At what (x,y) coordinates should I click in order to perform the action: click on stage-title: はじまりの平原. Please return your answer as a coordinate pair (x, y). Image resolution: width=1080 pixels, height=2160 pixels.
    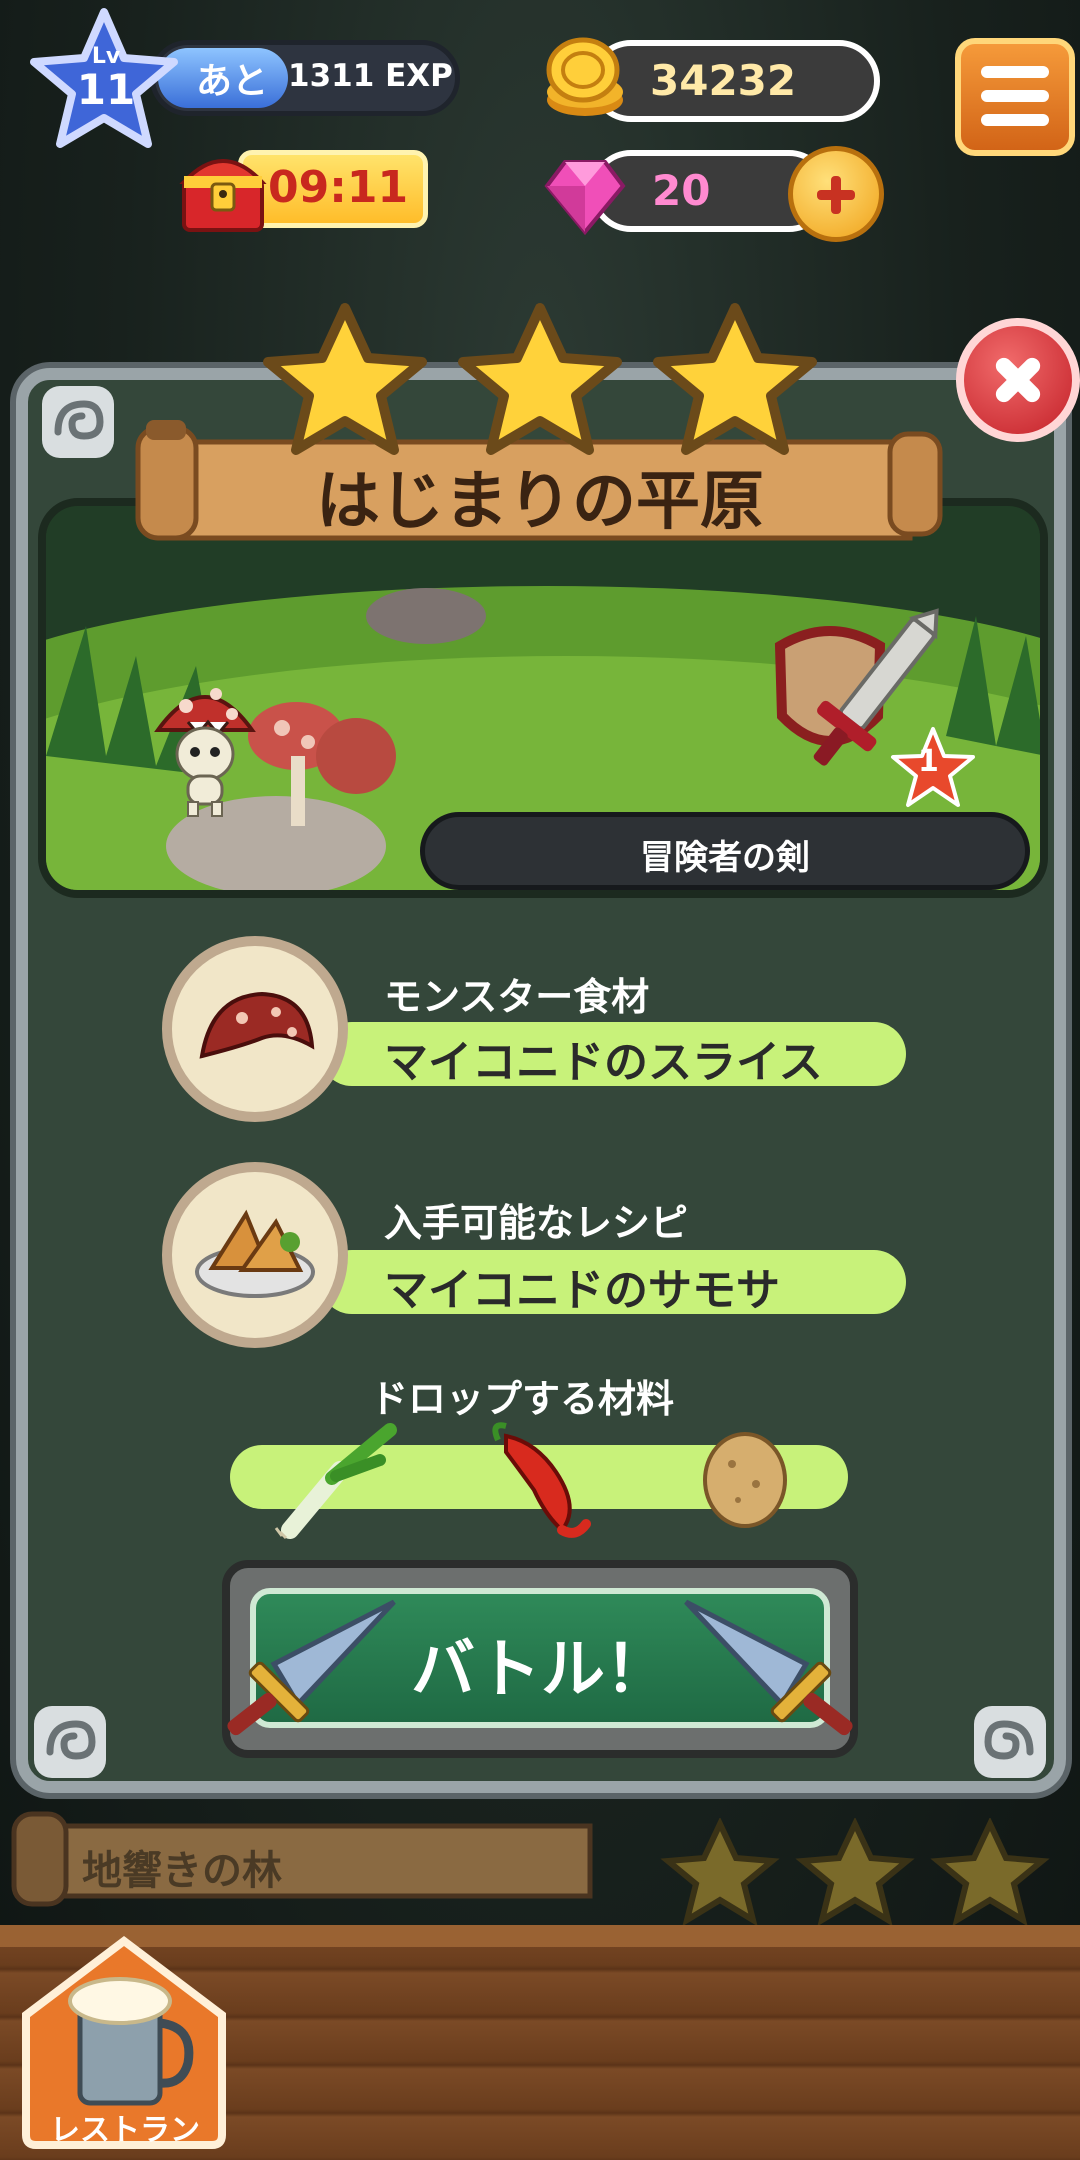
    Looking at the image, I should click on (540, 502).